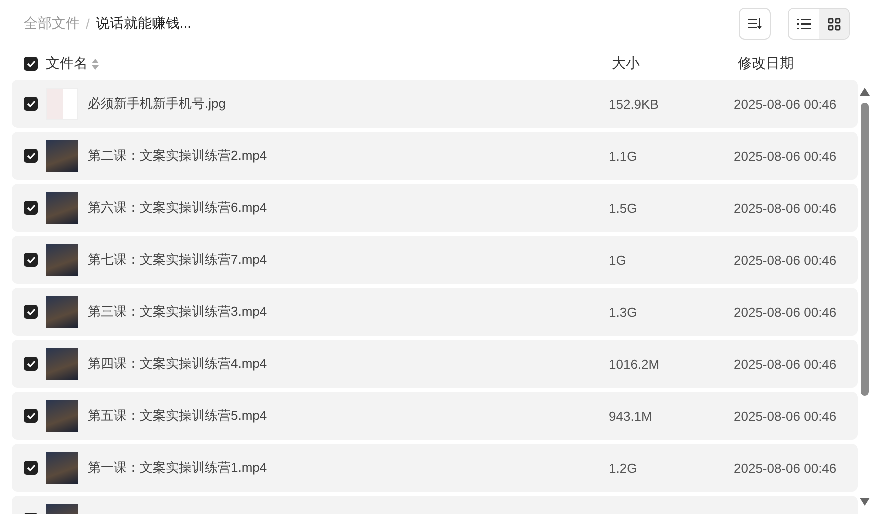  Describe the element at coordinates (178, 260) in the screenshot. I see `file-name: 第七课：文案实操训练营7.mp4` at that location.